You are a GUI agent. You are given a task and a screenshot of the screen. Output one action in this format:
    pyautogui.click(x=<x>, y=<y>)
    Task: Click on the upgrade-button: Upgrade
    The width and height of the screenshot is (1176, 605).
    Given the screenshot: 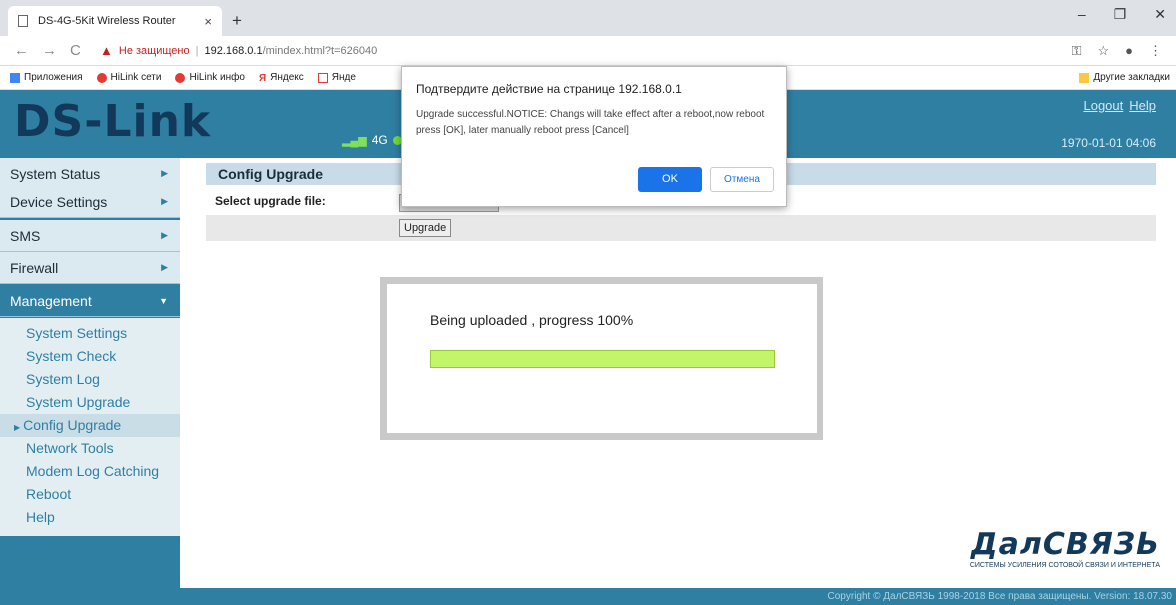 What is the action you would take?
    pyautogui.click(x=425, y=228)
    